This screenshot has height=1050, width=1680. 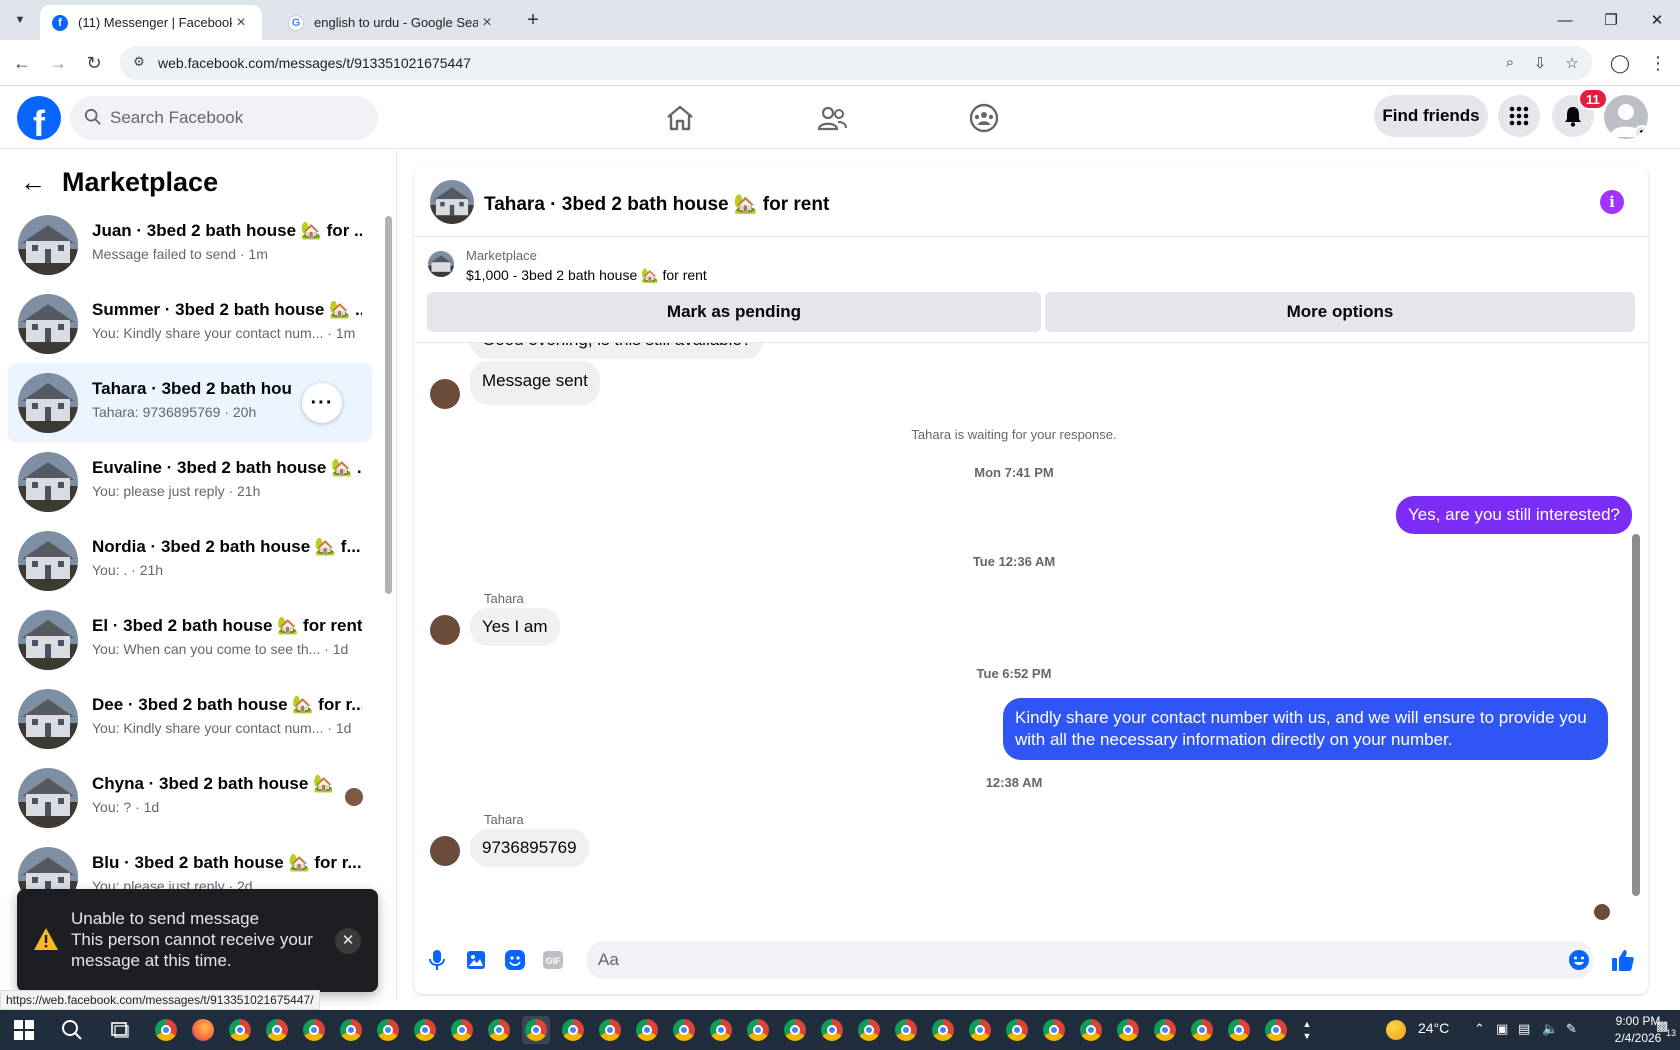 I want to click on reload-icon: ↻, so click(x=94, y=63).